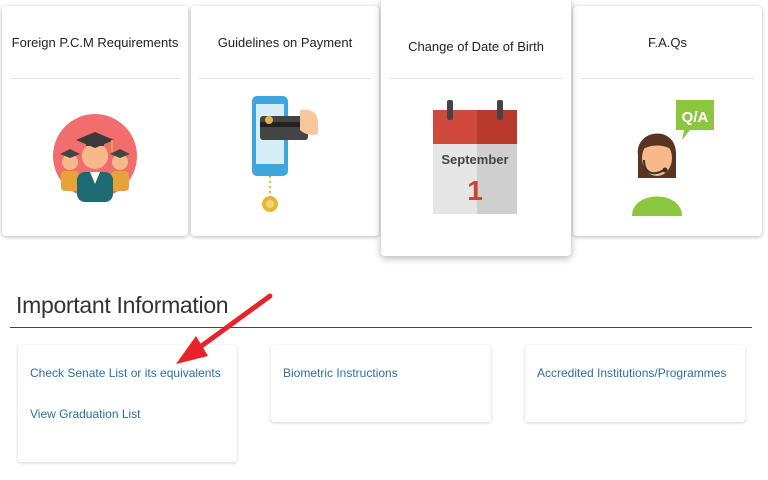 The height and width of the screenshot is (480, 768). What do you see at coordinates (85, 414) in the screenshot?
I see `view-graduation-list-link: View Graduation List` at bounding box center [85, 414].